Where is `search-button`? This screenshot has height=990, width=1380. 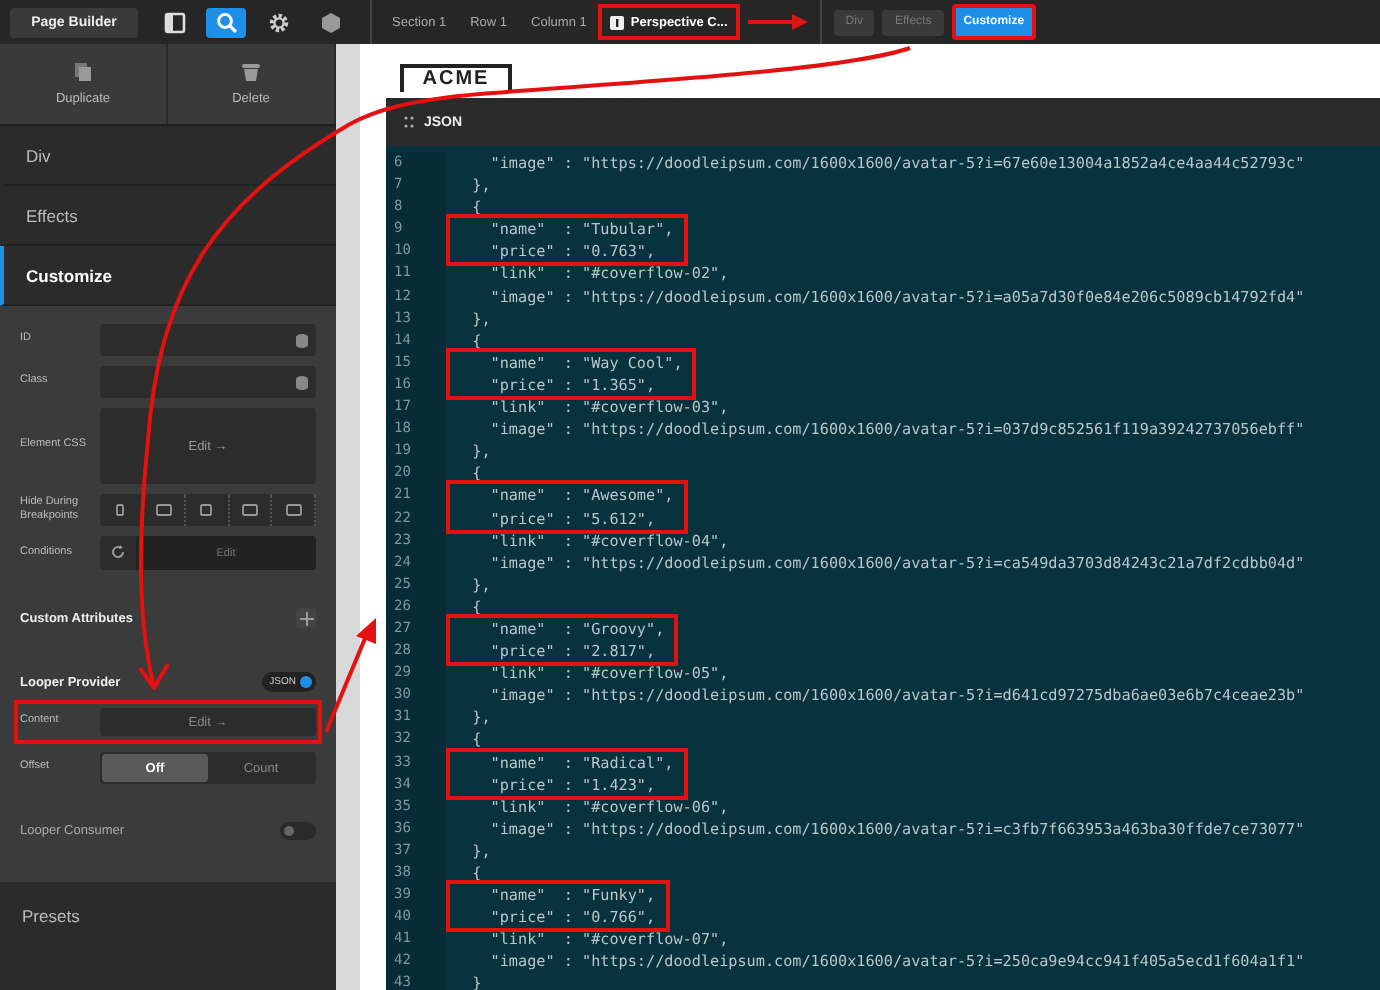 search-button is located at coordinates (226, 22).